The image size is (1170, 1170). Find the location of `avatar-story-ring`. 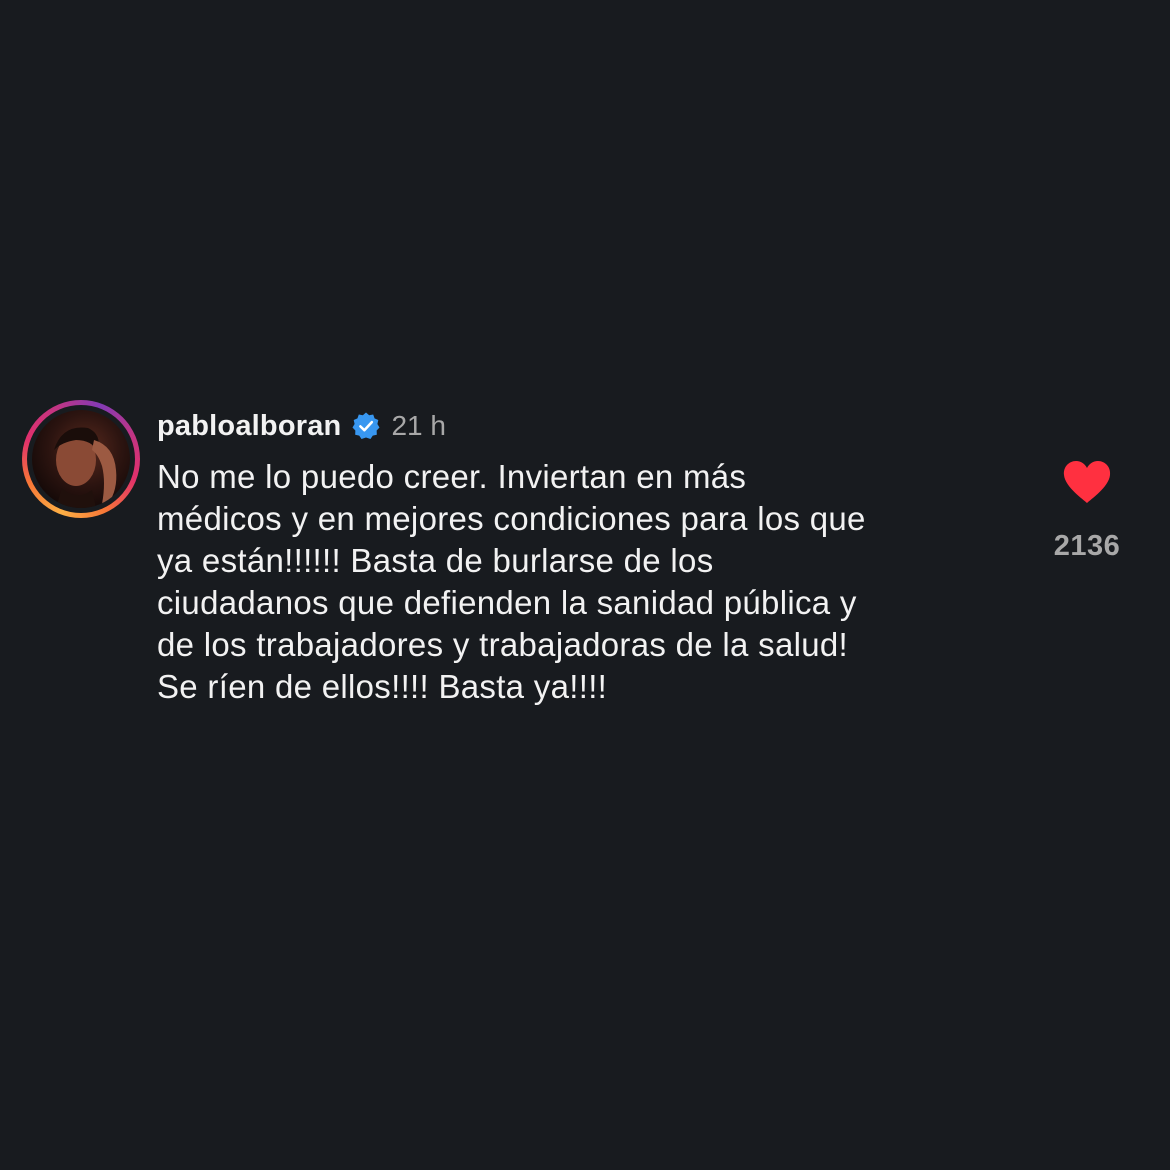

avatar-story-ring is located at coordinates (81, 459).